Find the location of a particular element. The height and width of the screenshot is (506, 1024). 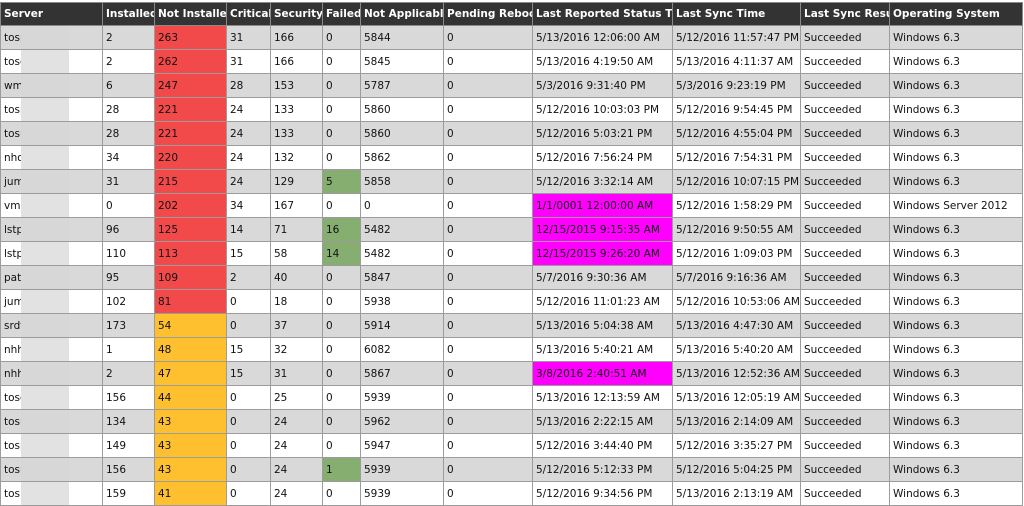

last-sync-time-cell: 5/12/2016 10:07:15 PM is located at coordinates (736, 181).